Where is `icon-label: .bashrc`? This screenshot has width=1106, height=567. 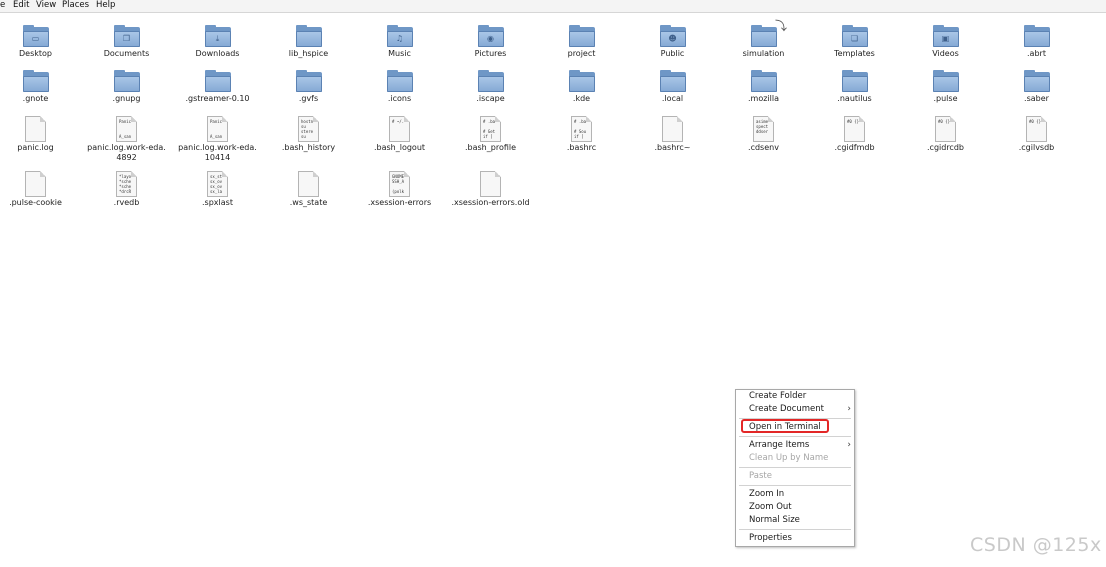 icon-label: .bashrc is located at coordinates (581, 147).